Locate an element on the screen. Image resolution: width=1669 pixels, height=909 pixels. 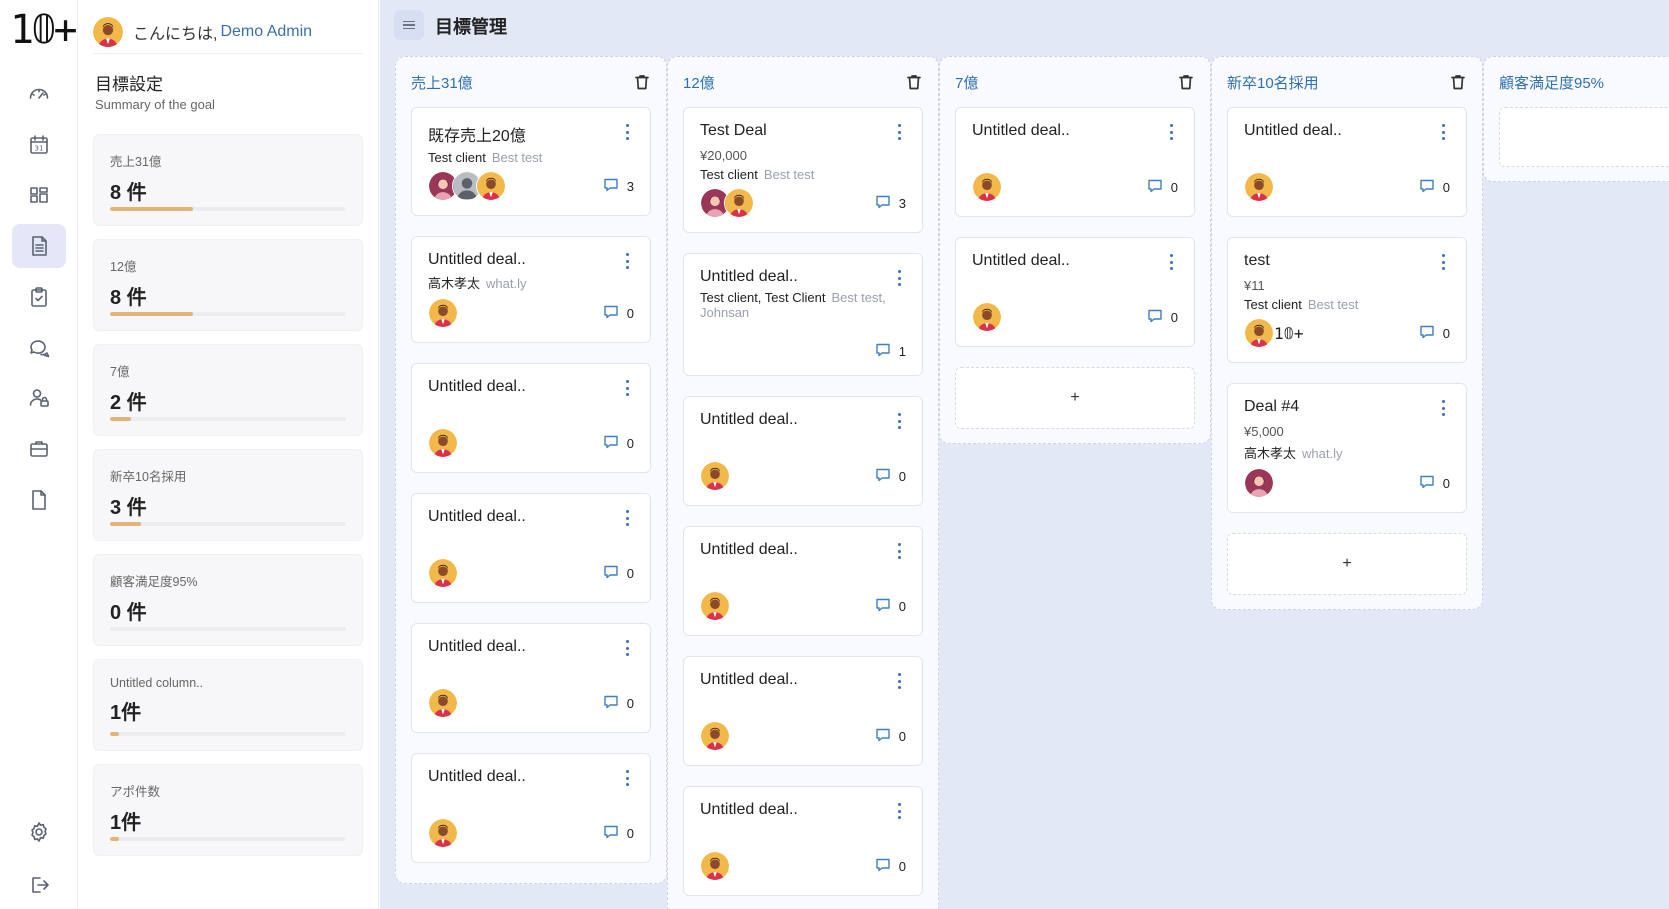
deal-card: Test Deal ¥20,000 Test client Best test 3 is located at coordinates (803, 170).